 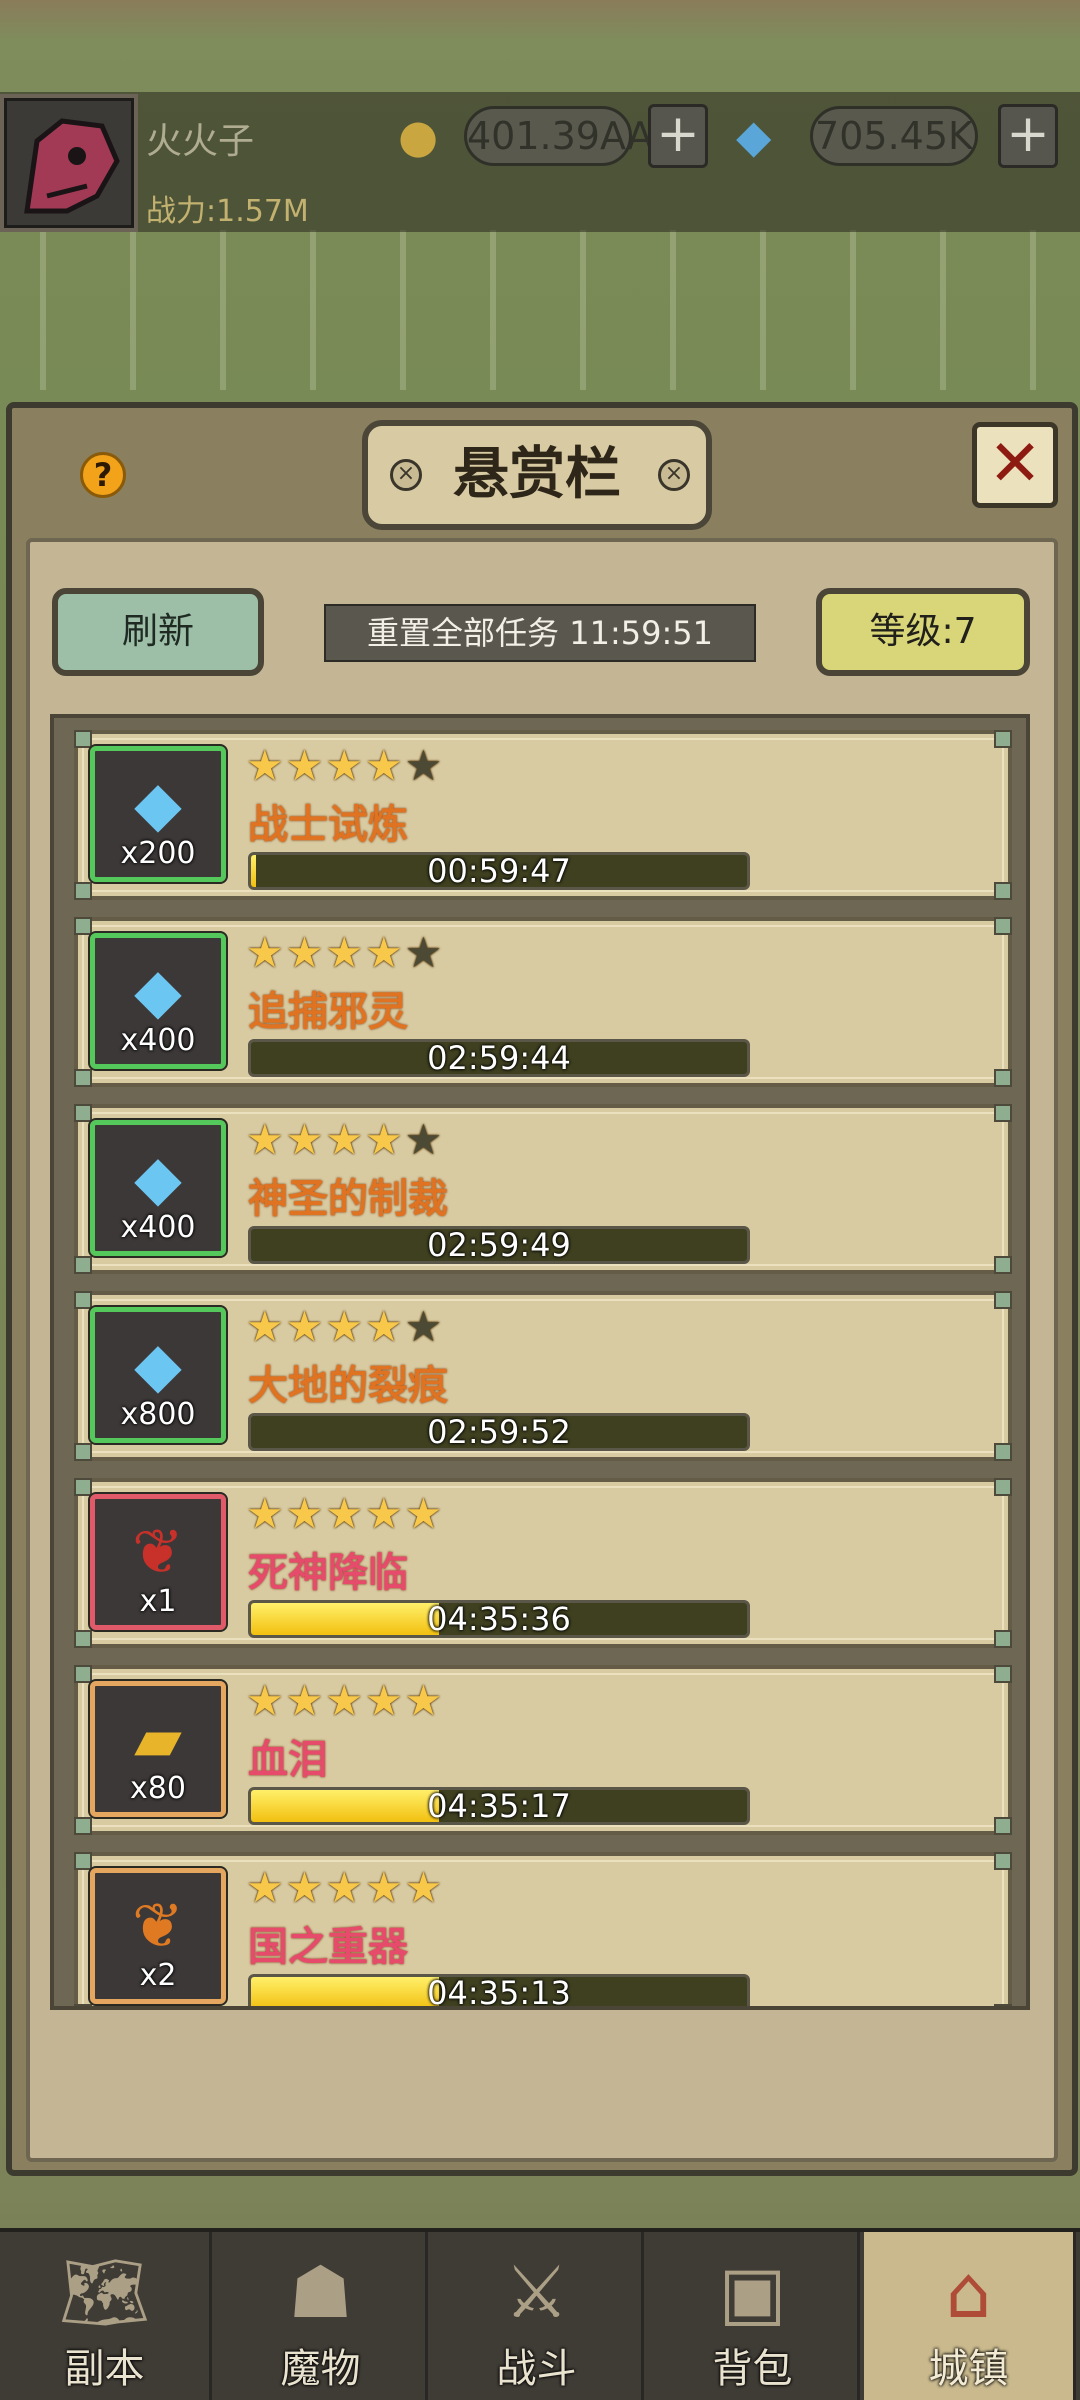 I want to click on dragon-avatar-icon, so click(x=72, y=166).